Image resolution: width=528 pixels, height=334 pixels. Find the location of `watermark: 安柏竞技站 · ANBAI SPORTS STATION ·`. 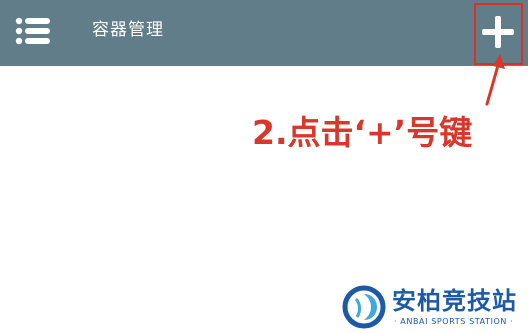

watermark: 安柏竞技站 · ANBAI SPORTS STATION · is located at coordinates (429, 308).